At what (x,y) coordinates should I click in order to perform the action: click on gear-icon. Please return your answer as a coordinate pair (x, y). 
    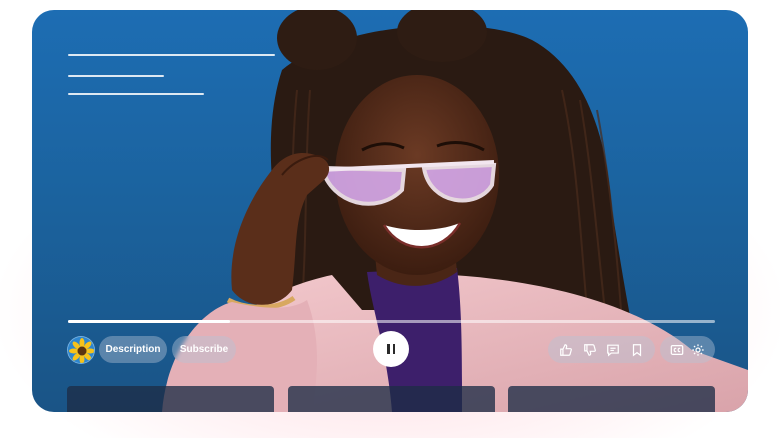
    Looking at the image, I should click on (698, 350).